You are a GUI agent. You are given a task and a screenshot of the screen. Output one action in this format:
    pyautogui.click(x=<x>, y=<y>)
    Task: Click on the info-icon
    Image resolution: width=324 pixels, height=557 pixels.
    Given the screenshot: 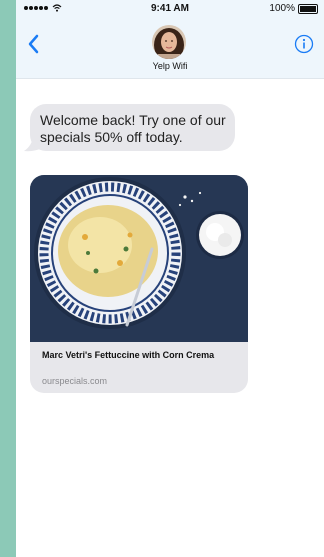 What is the action you would take?
    pyautogui.click(x=304, y=44)
    